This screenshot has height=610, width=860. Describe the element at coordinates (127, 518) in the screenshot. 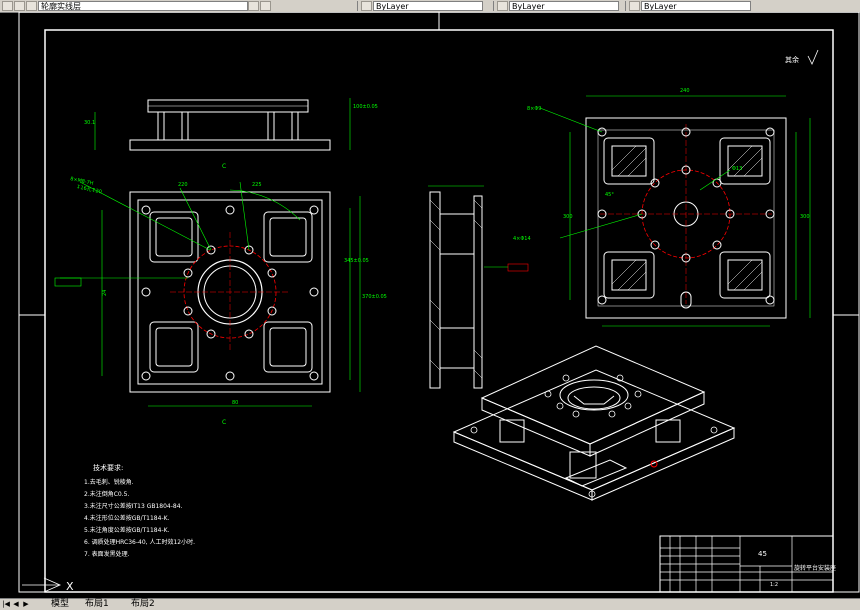

I see `tech-item-4: 4.未注形位公差按GB/T1184-K.` at that location.